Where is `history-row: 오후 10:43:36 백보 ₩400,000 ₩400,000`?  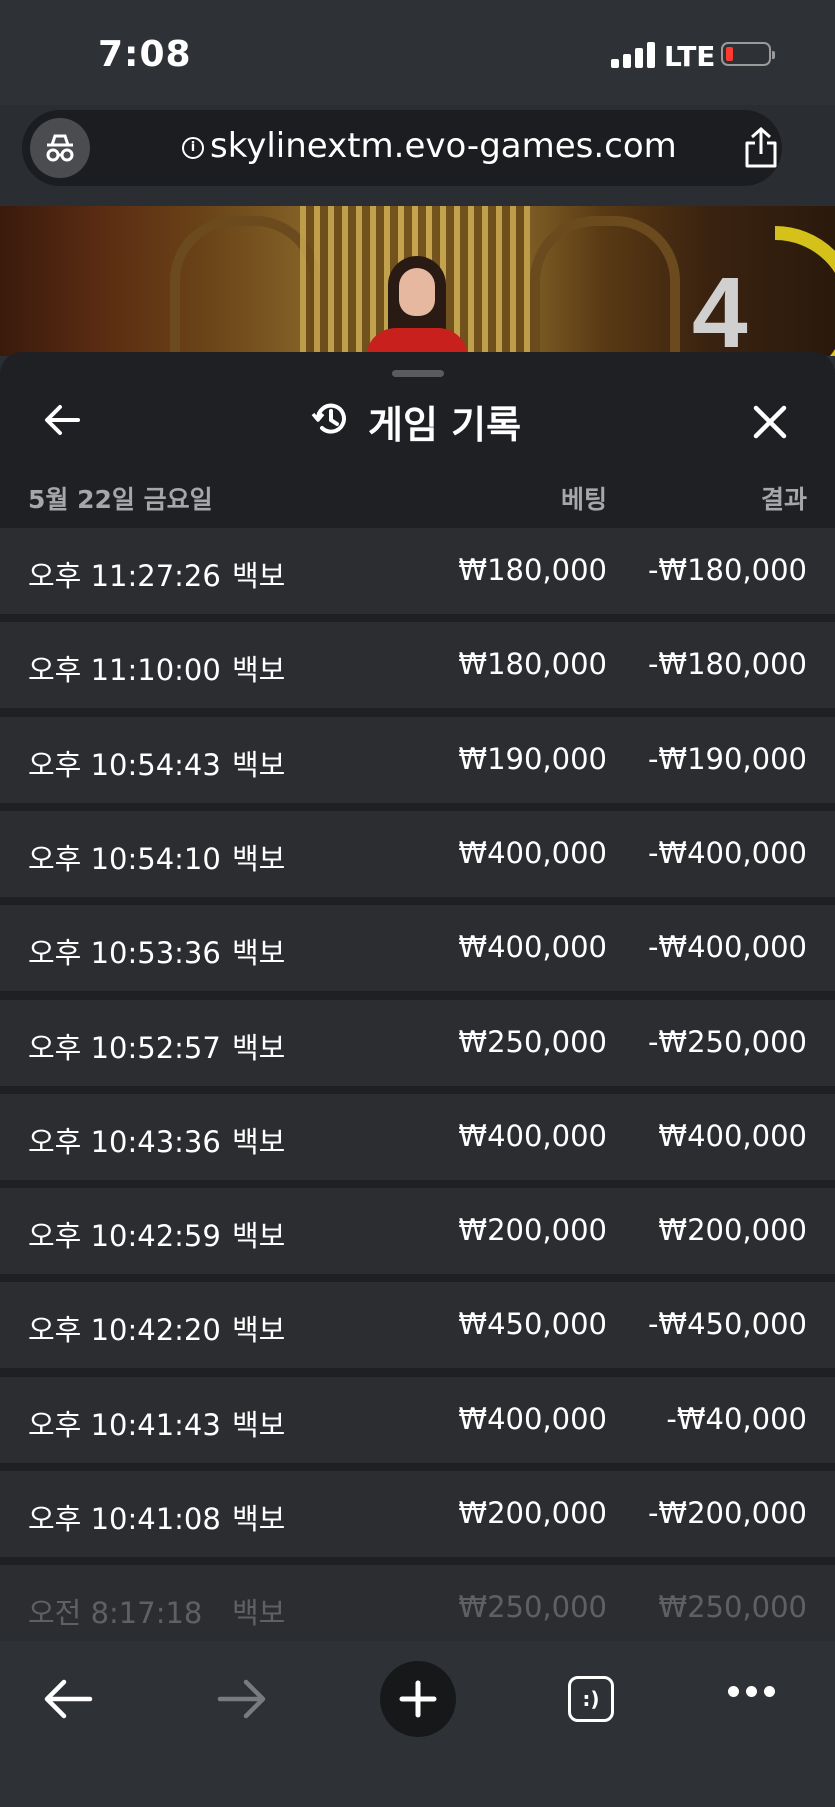
history-row: 오후 10:43:36 백보 ₩400,000 ₩400,000 is located at coordinates (417, 1136).